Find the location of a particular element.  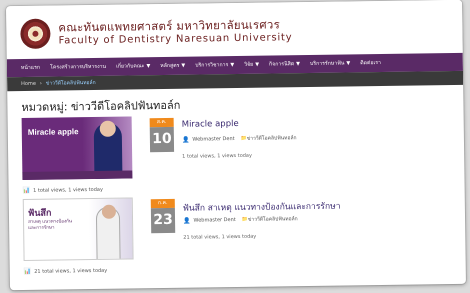

nav-item-research: วิจัย ▼ is located at coordinates (251, 65).